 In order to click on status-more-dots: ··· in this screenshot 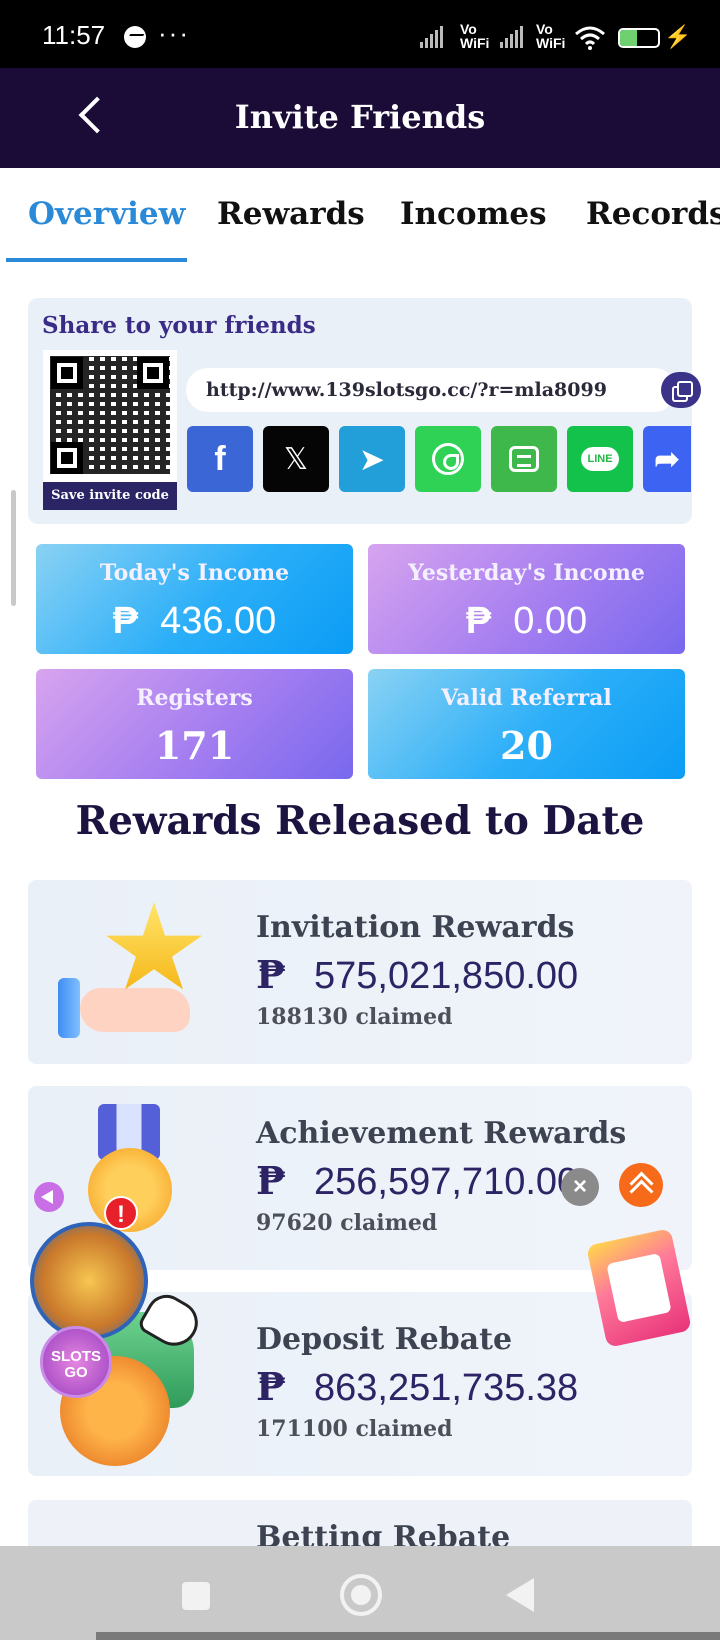, I will do `click(174, 33)`.